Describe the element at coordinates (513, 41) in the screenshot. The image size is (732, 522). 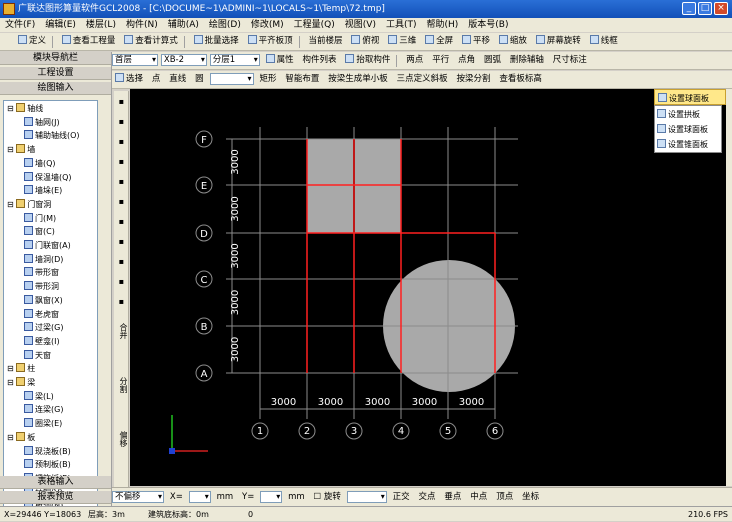
I see `zoom-button: 缩放` at that location.